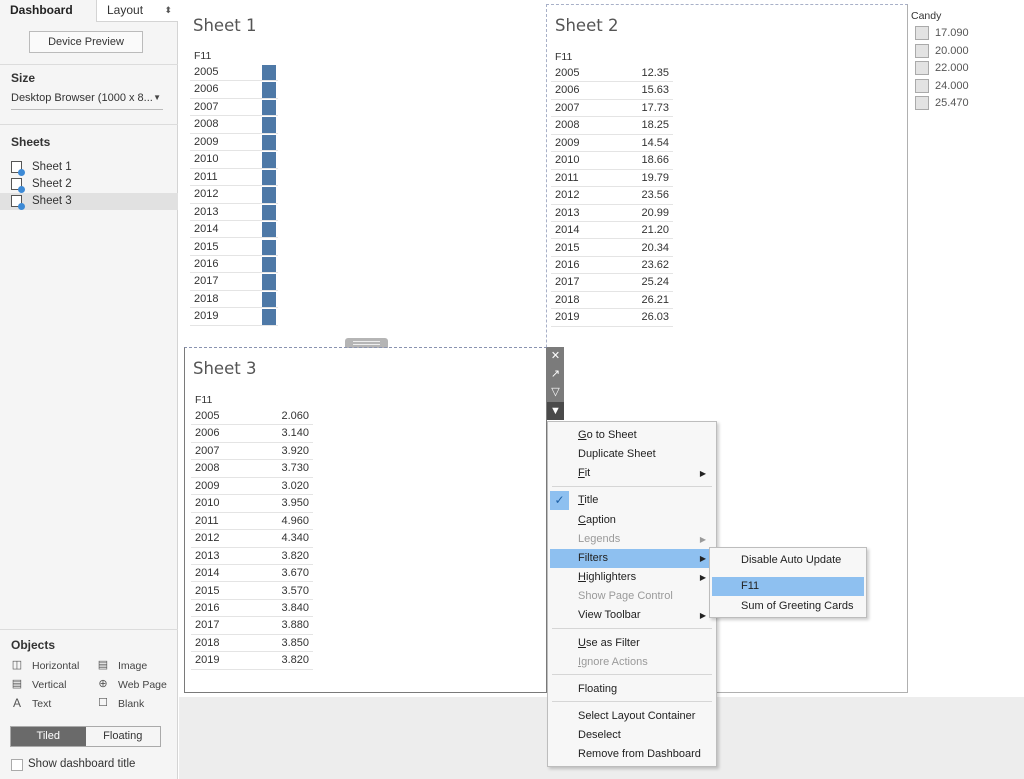 The height and width of the screenshot is (779, 1024). What do you see at coordinates (555, 411) in the screenshot?
I see `more-options-icon: ▼` at bounding box center [555, 411].